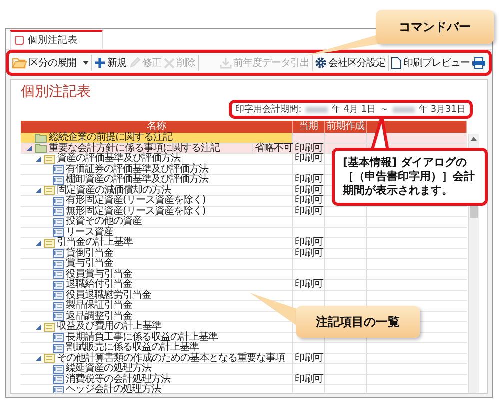 This screenshot has width=500, height=406. What do you see at coordinates (118, 159) in the screenshot?
I see `item-name: 資産の評価基準及び評価方法` at bounding box center [118, 159].